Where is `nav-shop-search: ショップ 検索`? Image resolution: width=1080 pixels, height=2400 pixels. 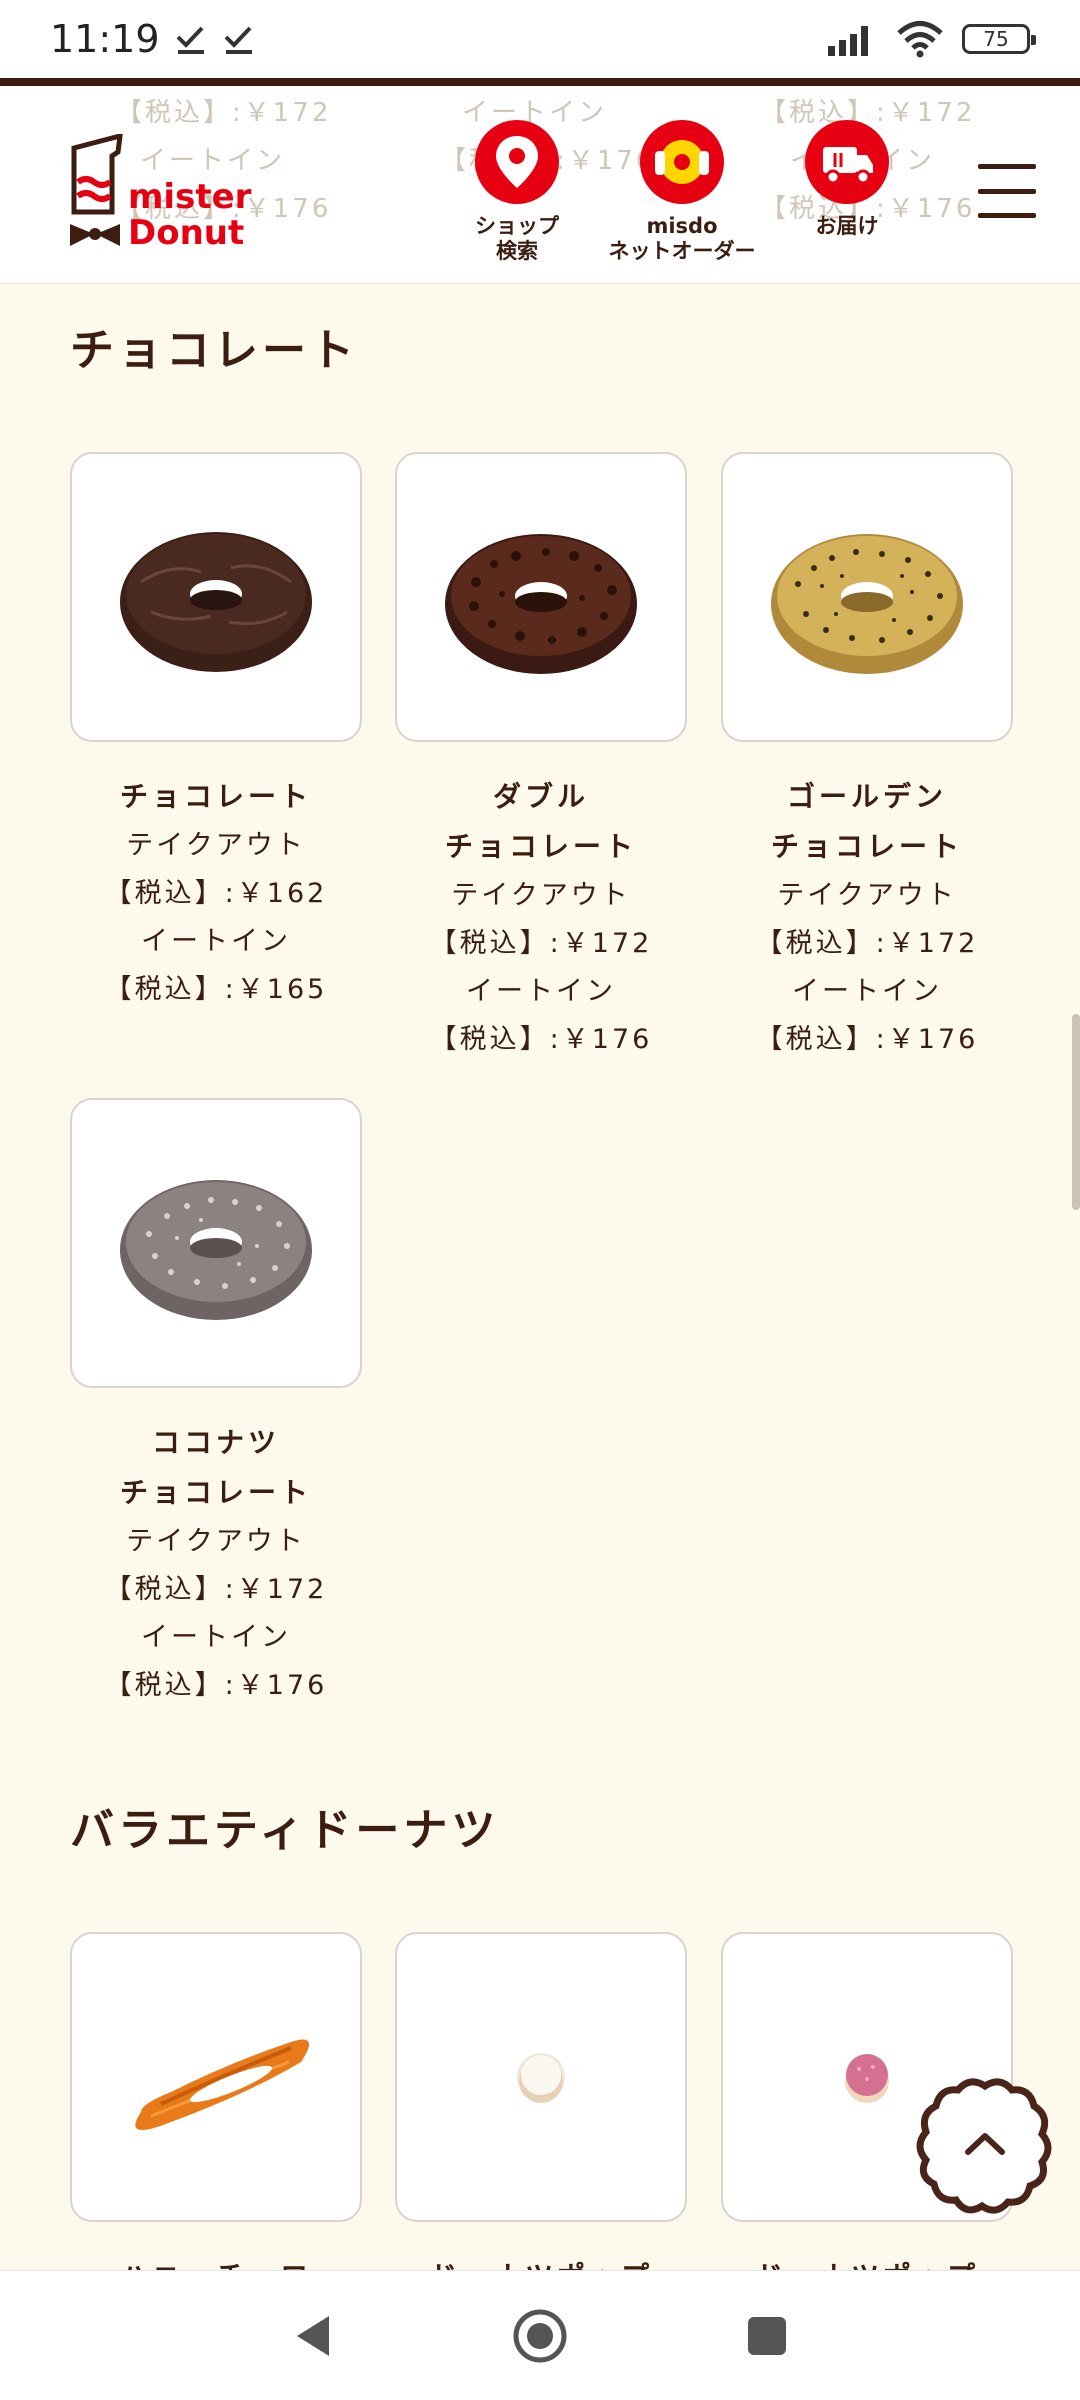 nav-shop-search: ショップ 検索 is located at coordinates (517, 192).